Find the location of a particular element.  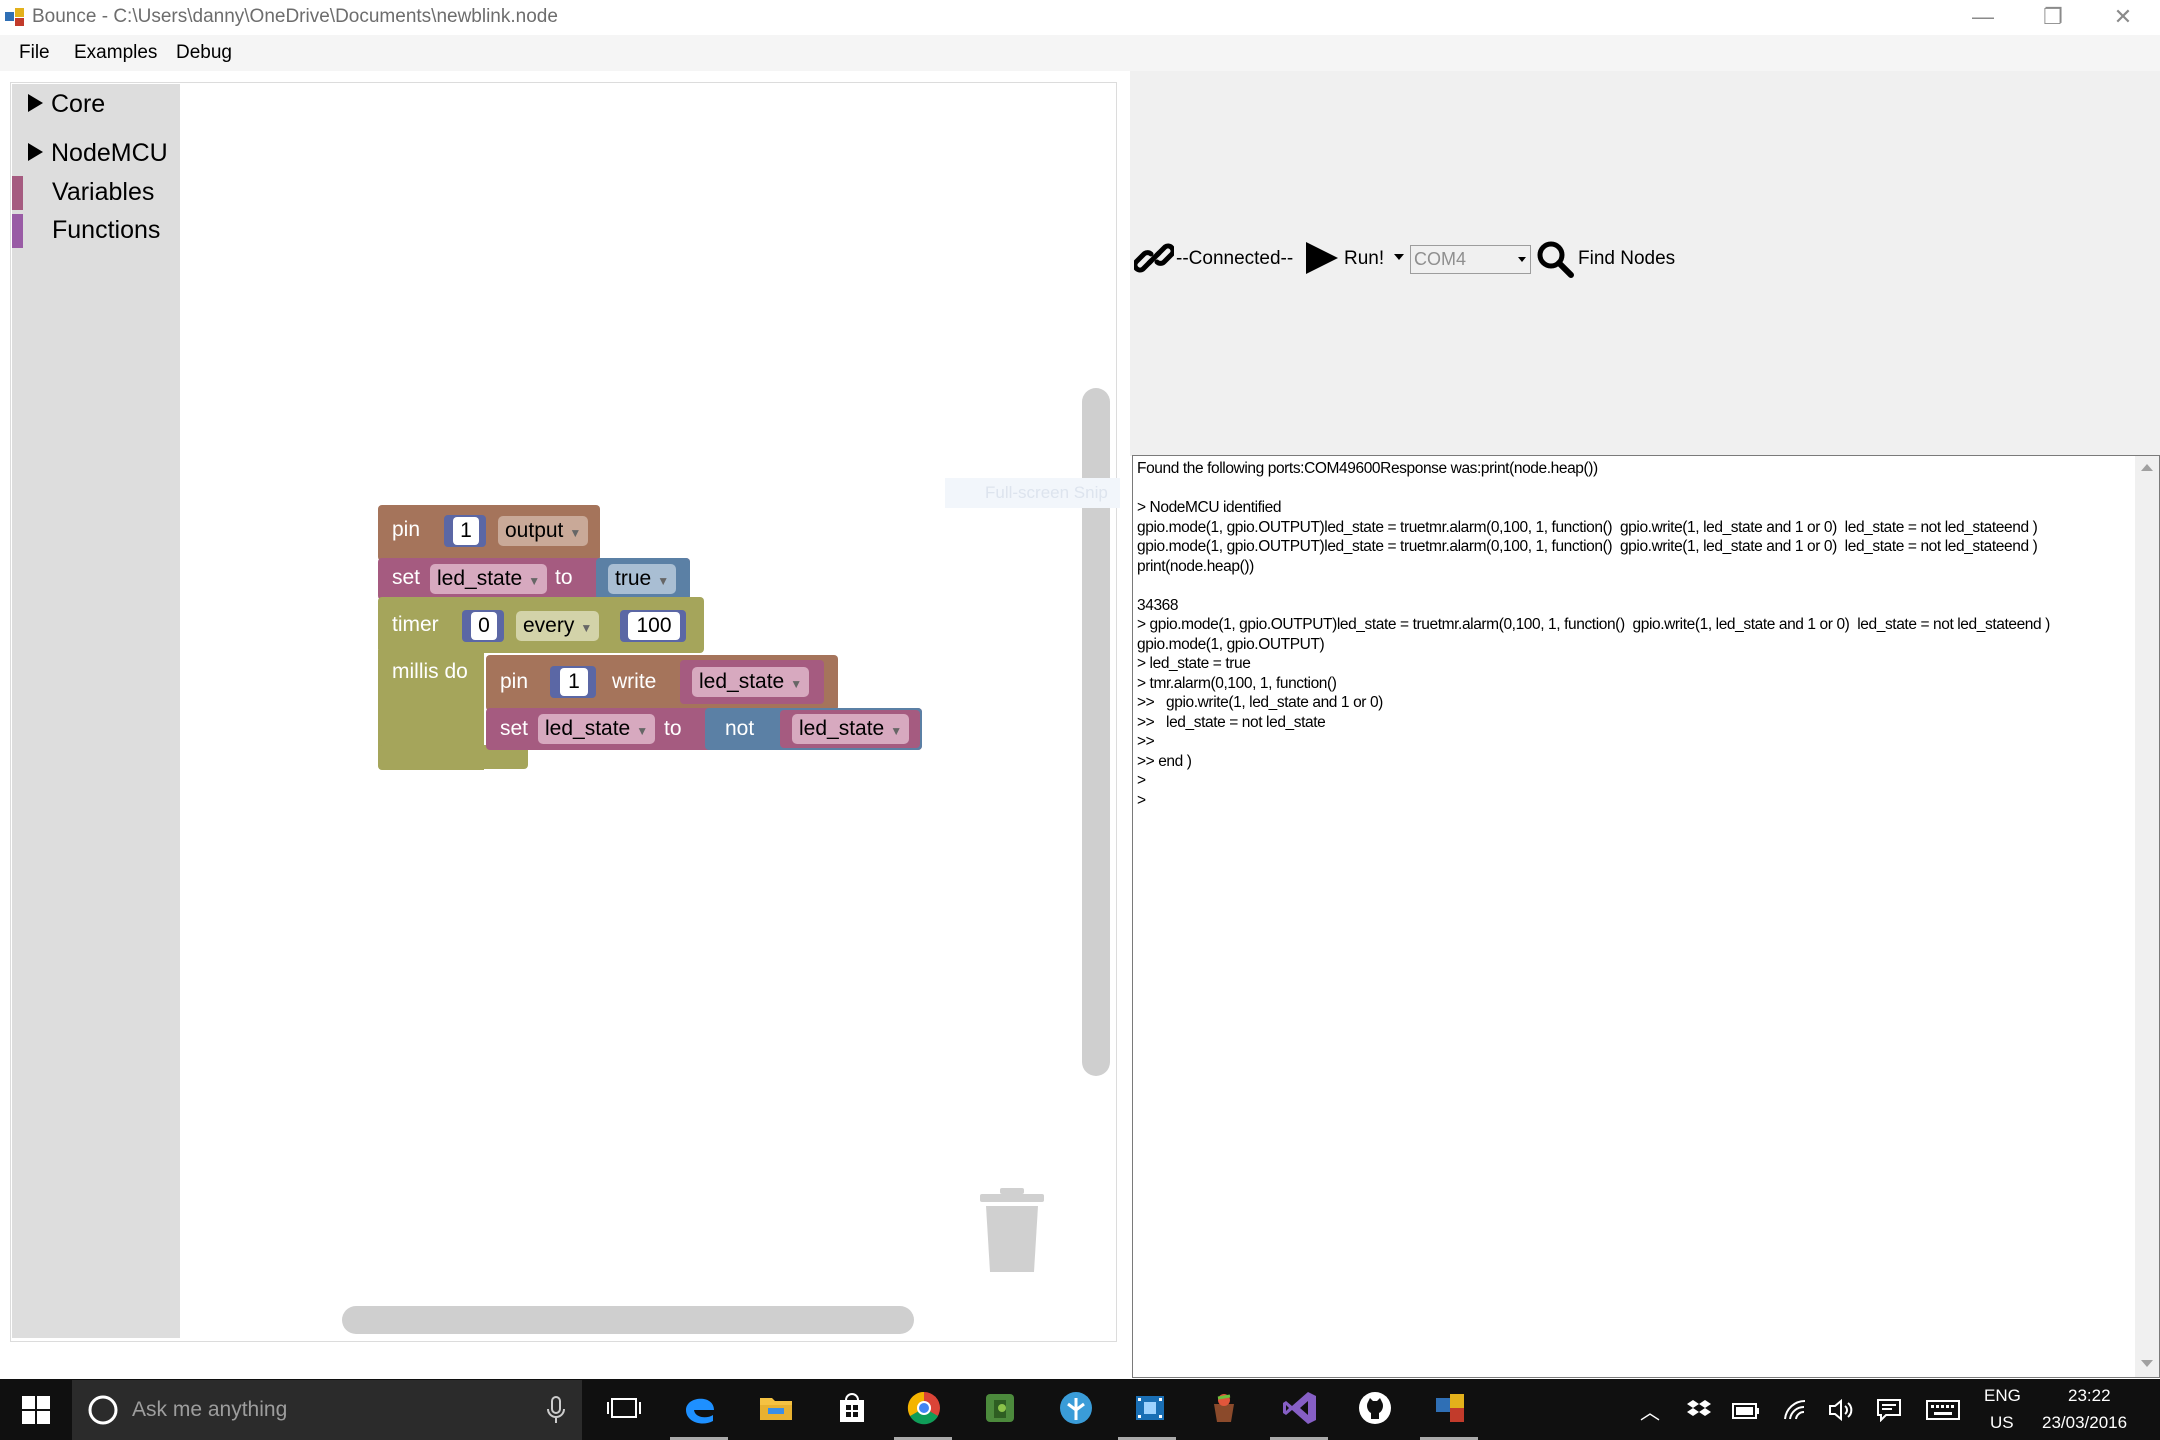

chocolatey-icon is located at coordinates (1224, 1408).